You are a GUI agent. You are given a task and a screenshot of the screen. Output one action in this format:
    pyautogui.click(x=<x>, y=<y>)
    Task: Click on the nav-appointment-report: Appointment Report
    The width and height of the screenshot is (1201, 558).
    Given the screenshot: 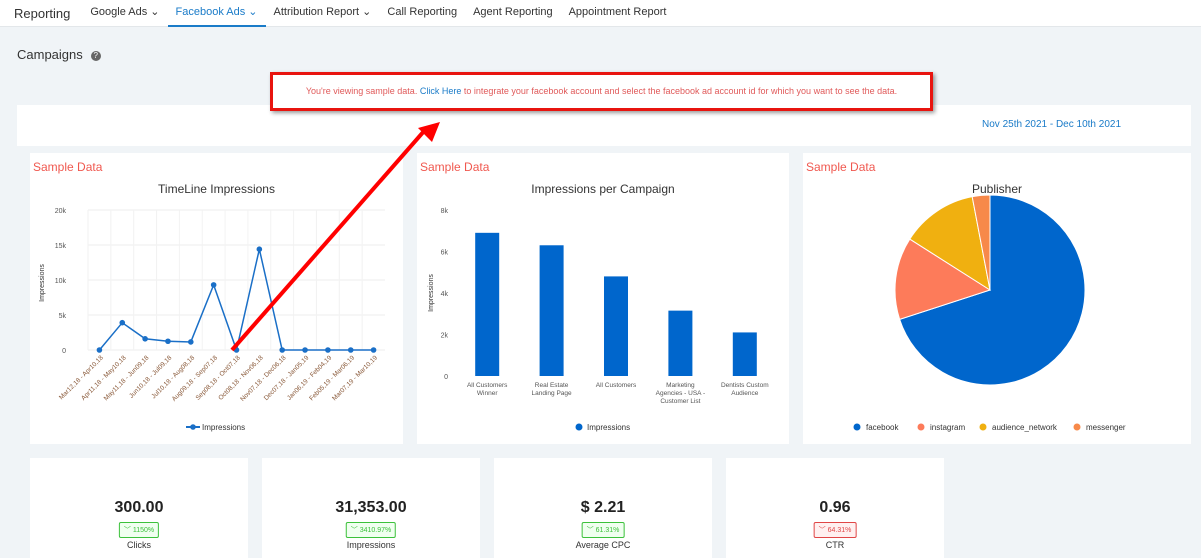 What is the action you would take?
    pyautogui.click(x=618, y=13)
    